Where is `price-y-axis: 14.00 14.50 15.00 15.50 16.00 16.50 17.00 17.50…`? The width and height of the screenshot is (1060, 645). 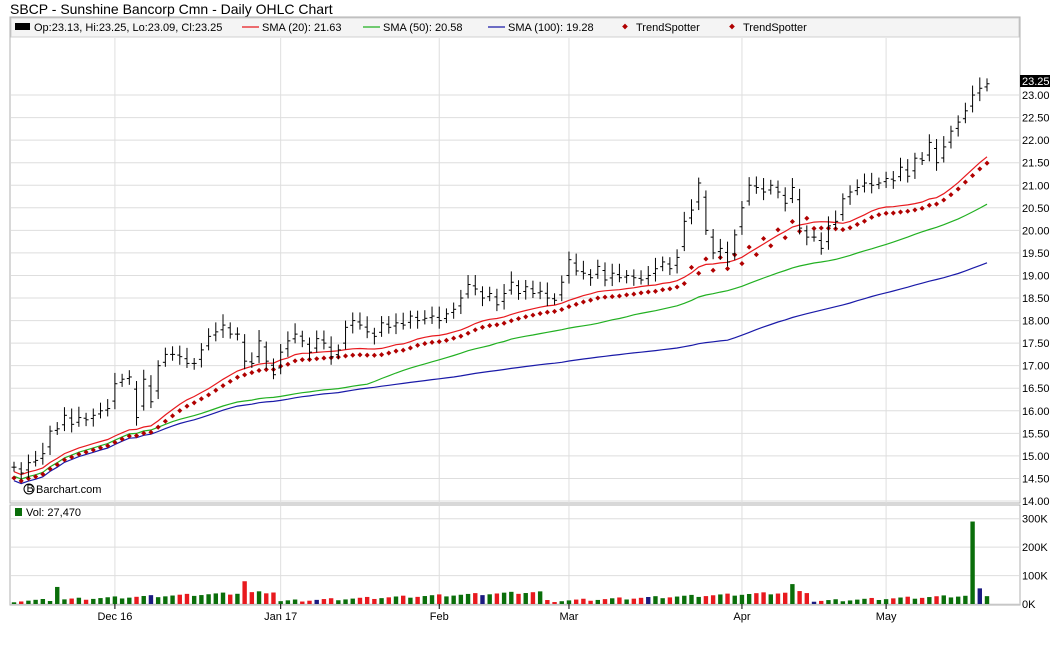
price-y-axis: 14.00 14.50 15.00 15.50 16.00 16.50 17.00 17.50… is located at coordinates (1036, 299).